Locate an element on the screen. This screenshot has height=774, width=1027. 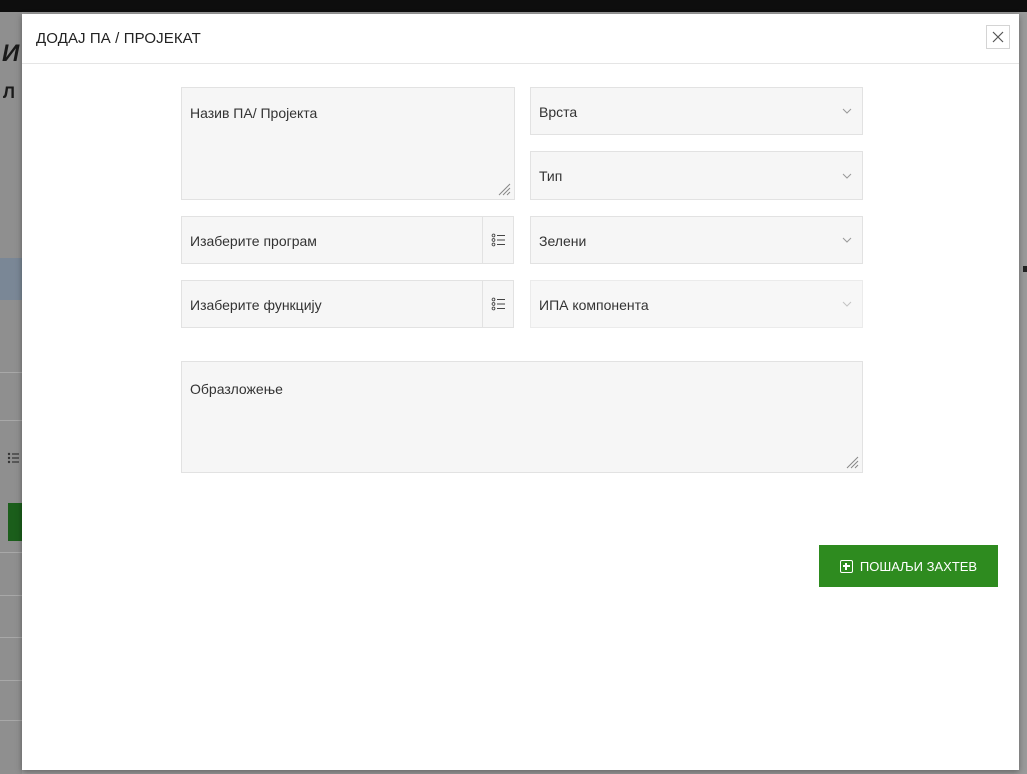
type-select-label: Тип is located at coordinates (551, 176).